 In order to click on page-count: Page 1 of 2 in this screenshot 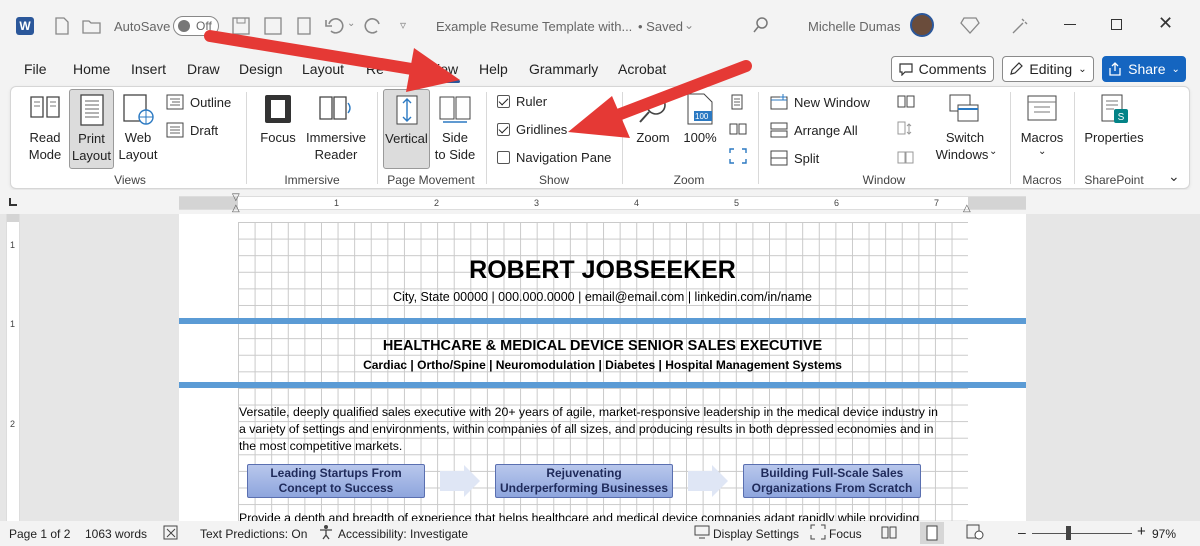, I will do `click(39, 534)`.